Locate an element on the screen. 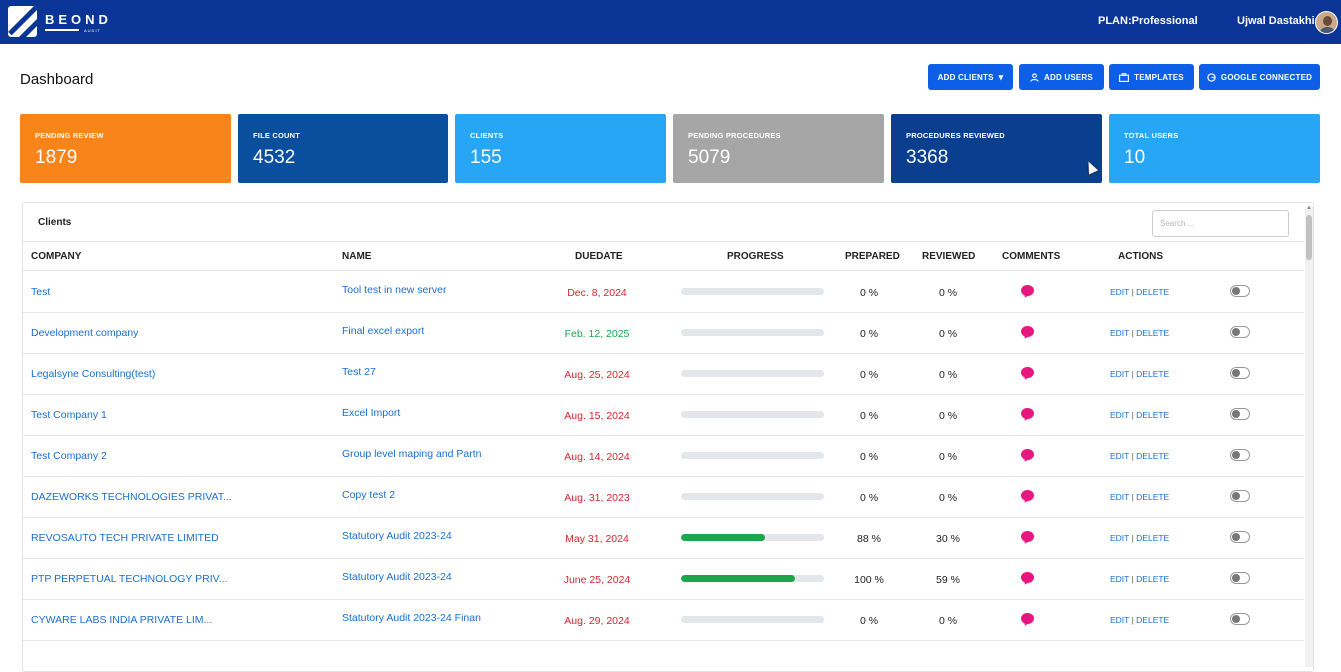 The image size is (1341, 672). user-name: Ujwal Dastakhir is located at coordinates (1278, 21).